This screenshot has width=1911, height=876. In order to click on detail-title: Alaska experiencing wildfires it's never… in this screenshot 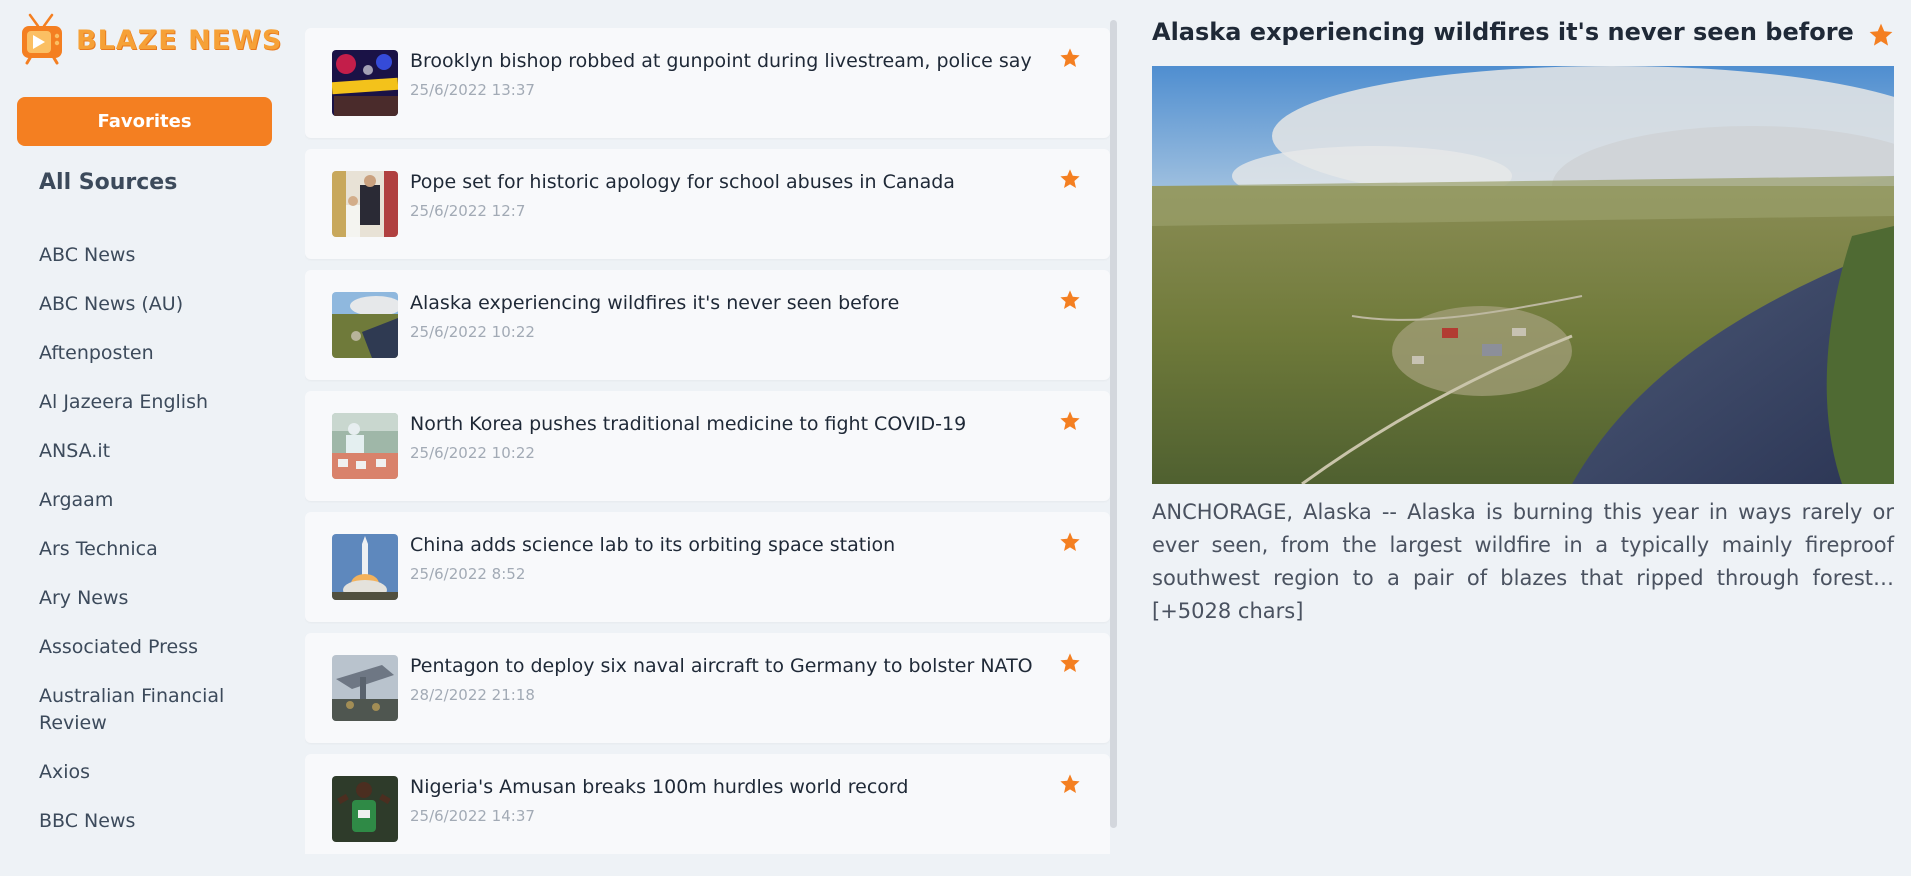, I will do `click(1503, 32)`.